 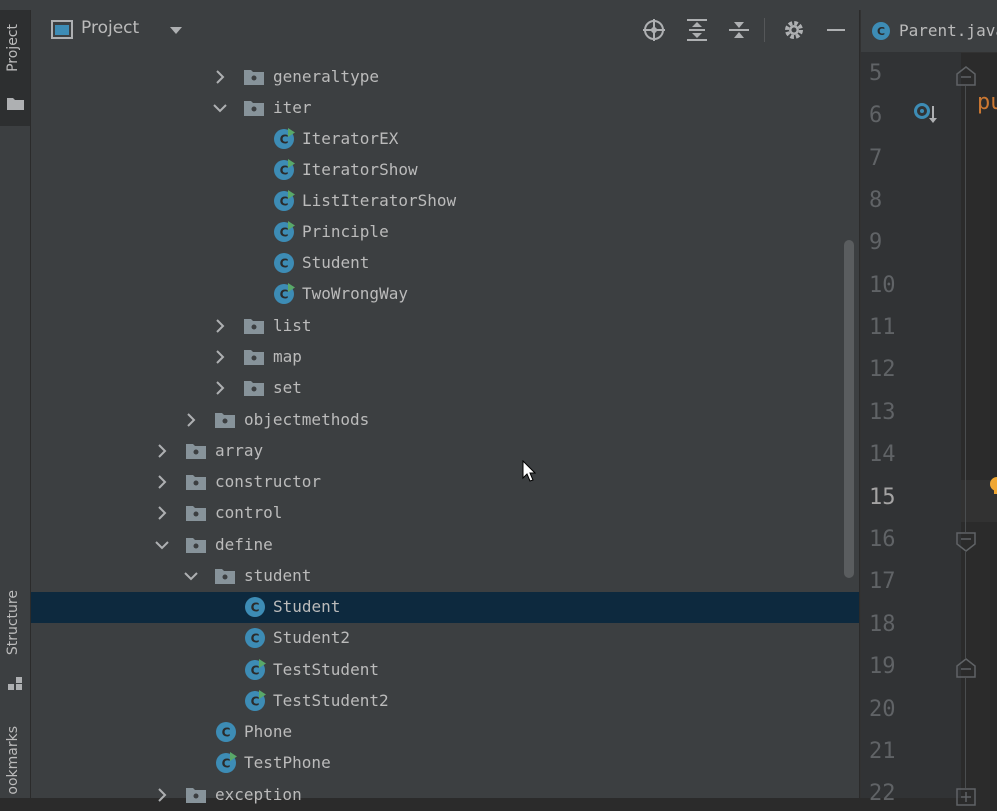 I want to click on line-number: 22, so click(x=882, y=793).